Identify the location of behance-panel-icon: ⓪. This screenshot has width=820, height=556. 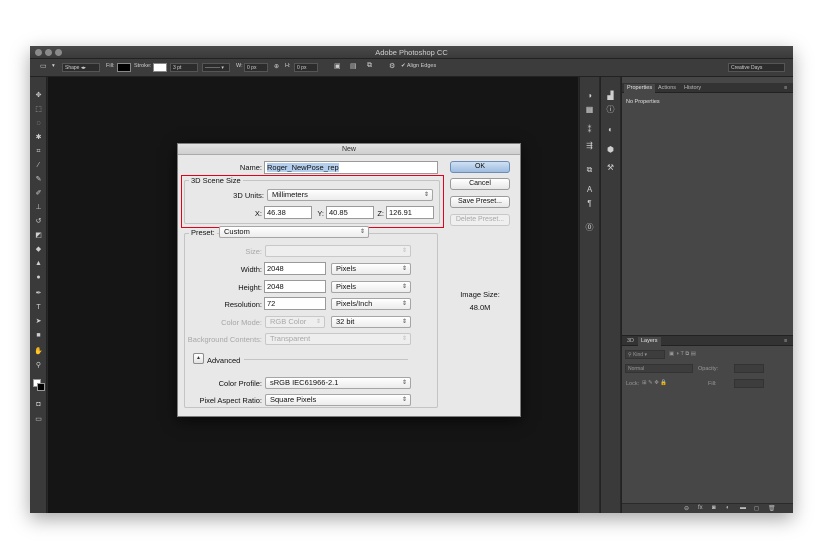
(589, 228).